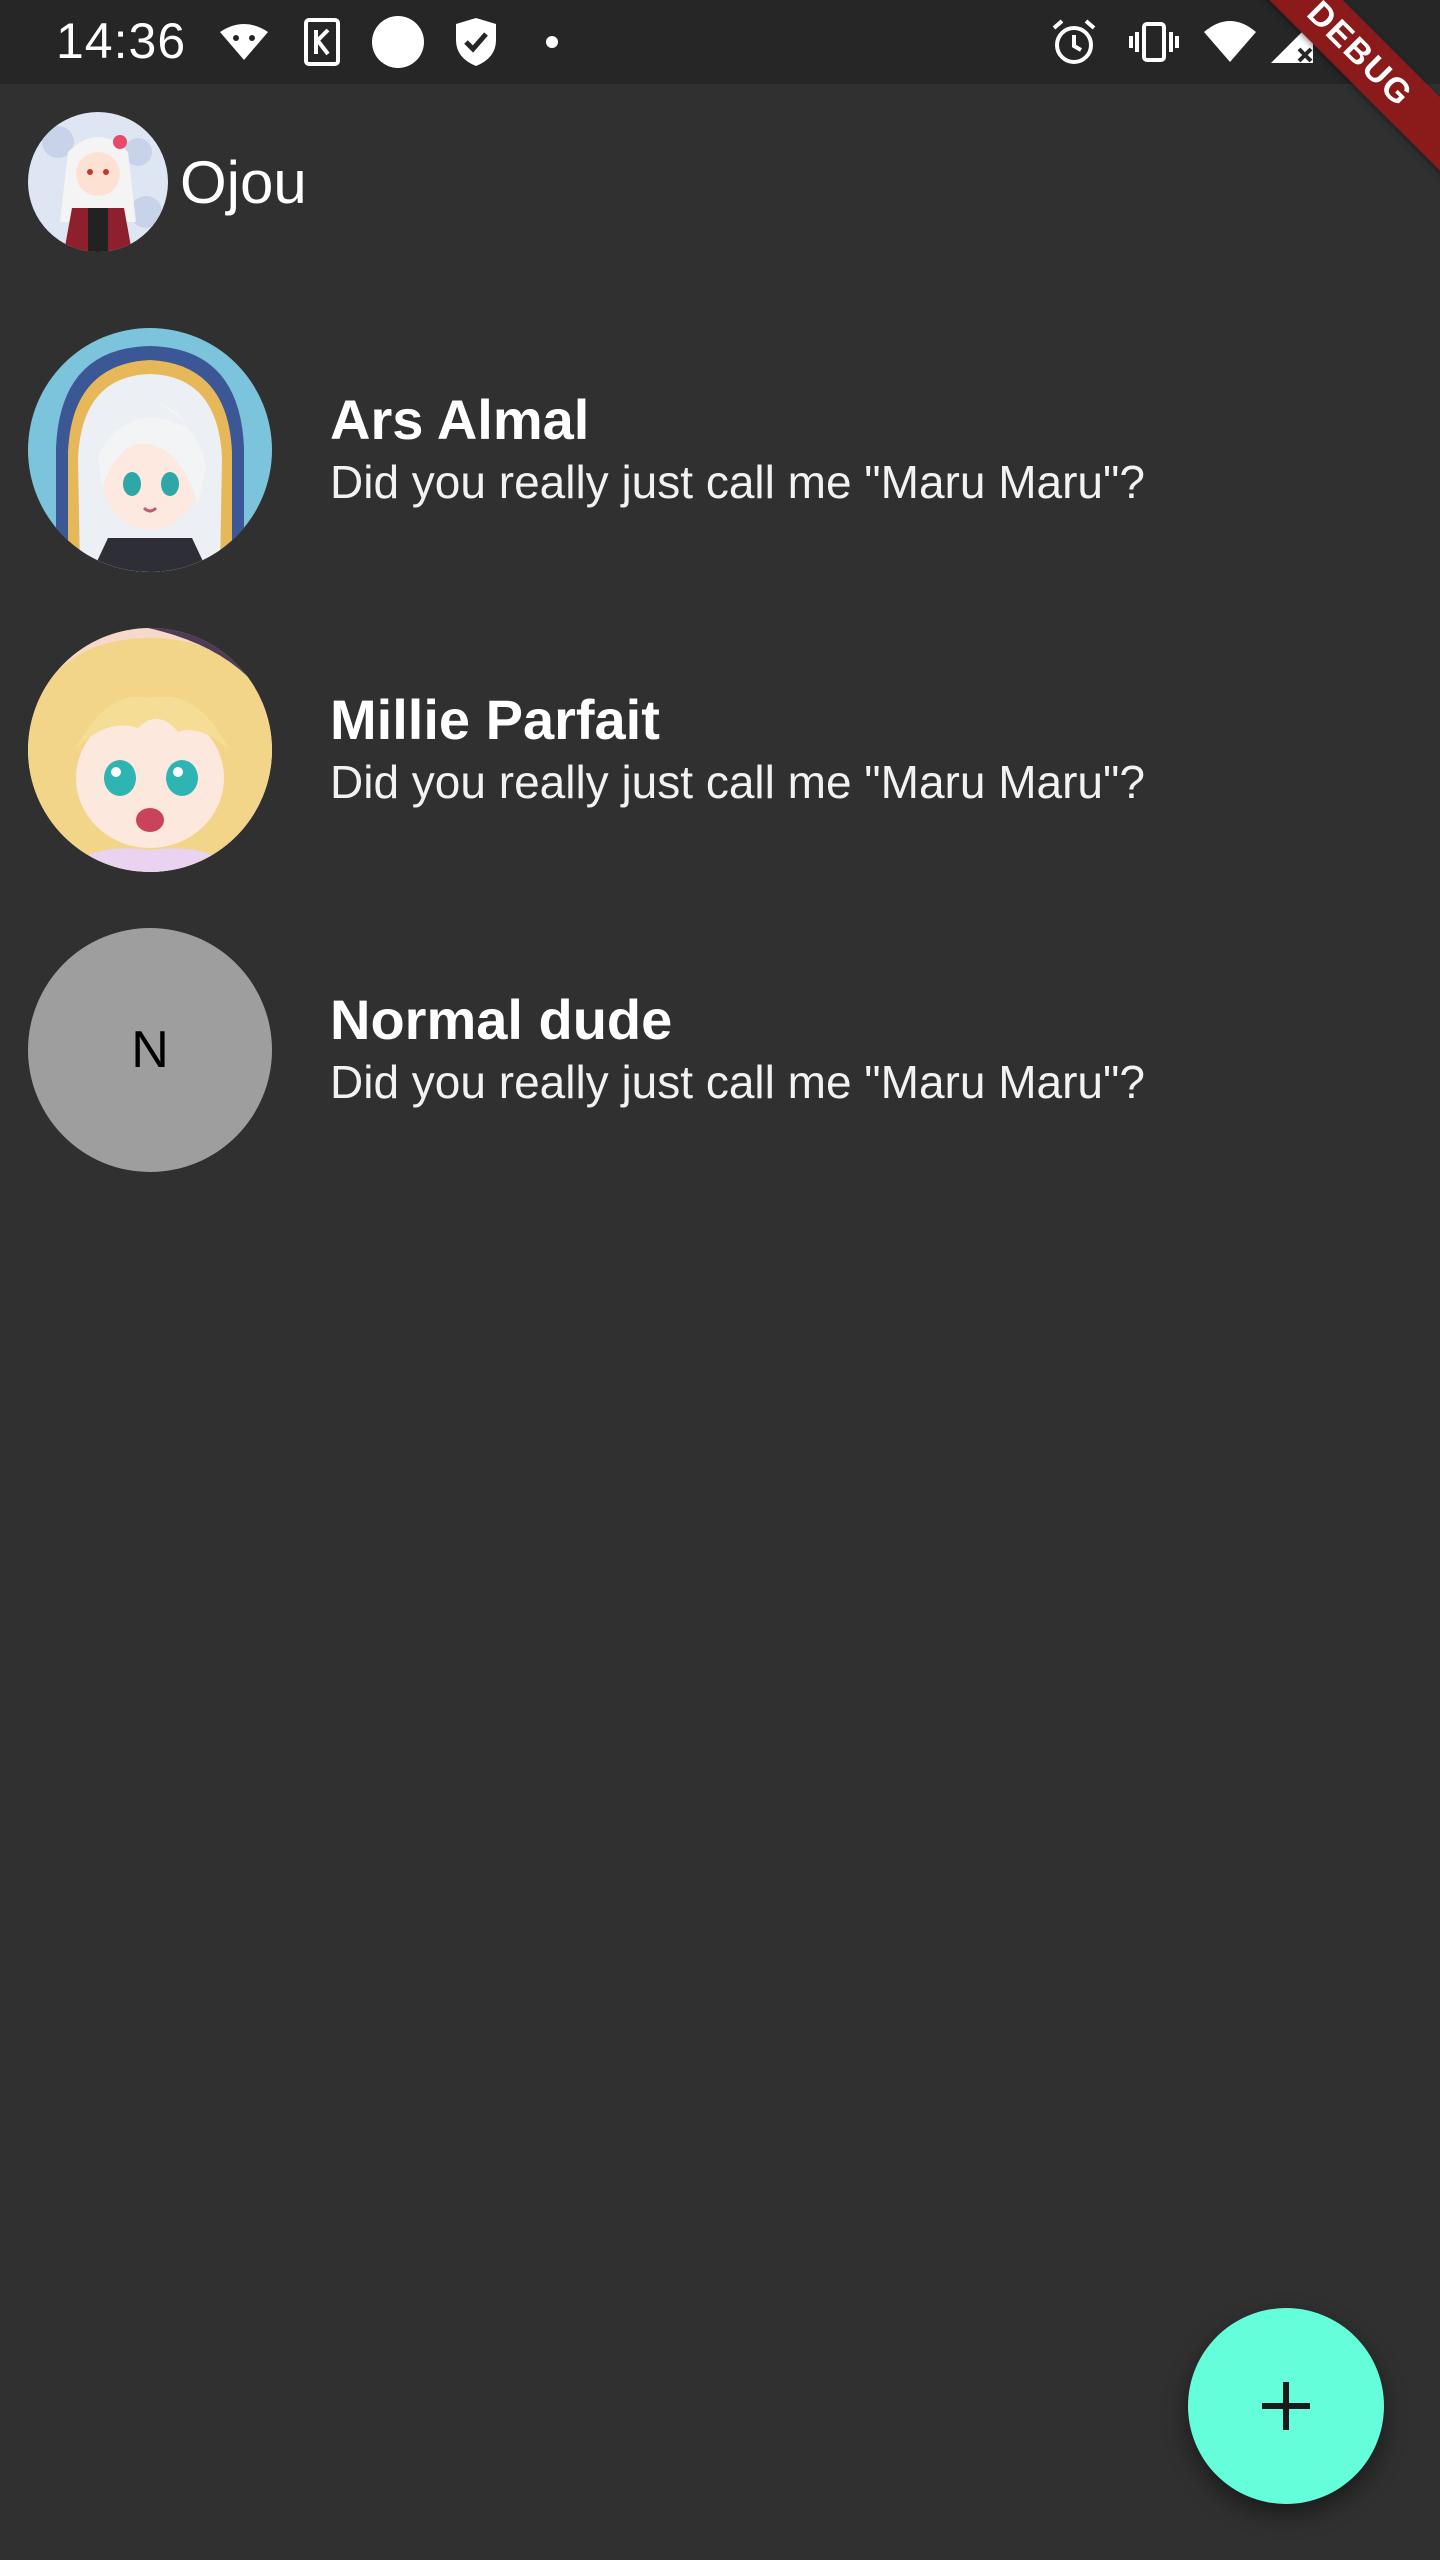 This screenshot has width=1440, height=2560. Describe the element at coordinates (398, 42) in the screenshot. I see `circle-icon` at that location.